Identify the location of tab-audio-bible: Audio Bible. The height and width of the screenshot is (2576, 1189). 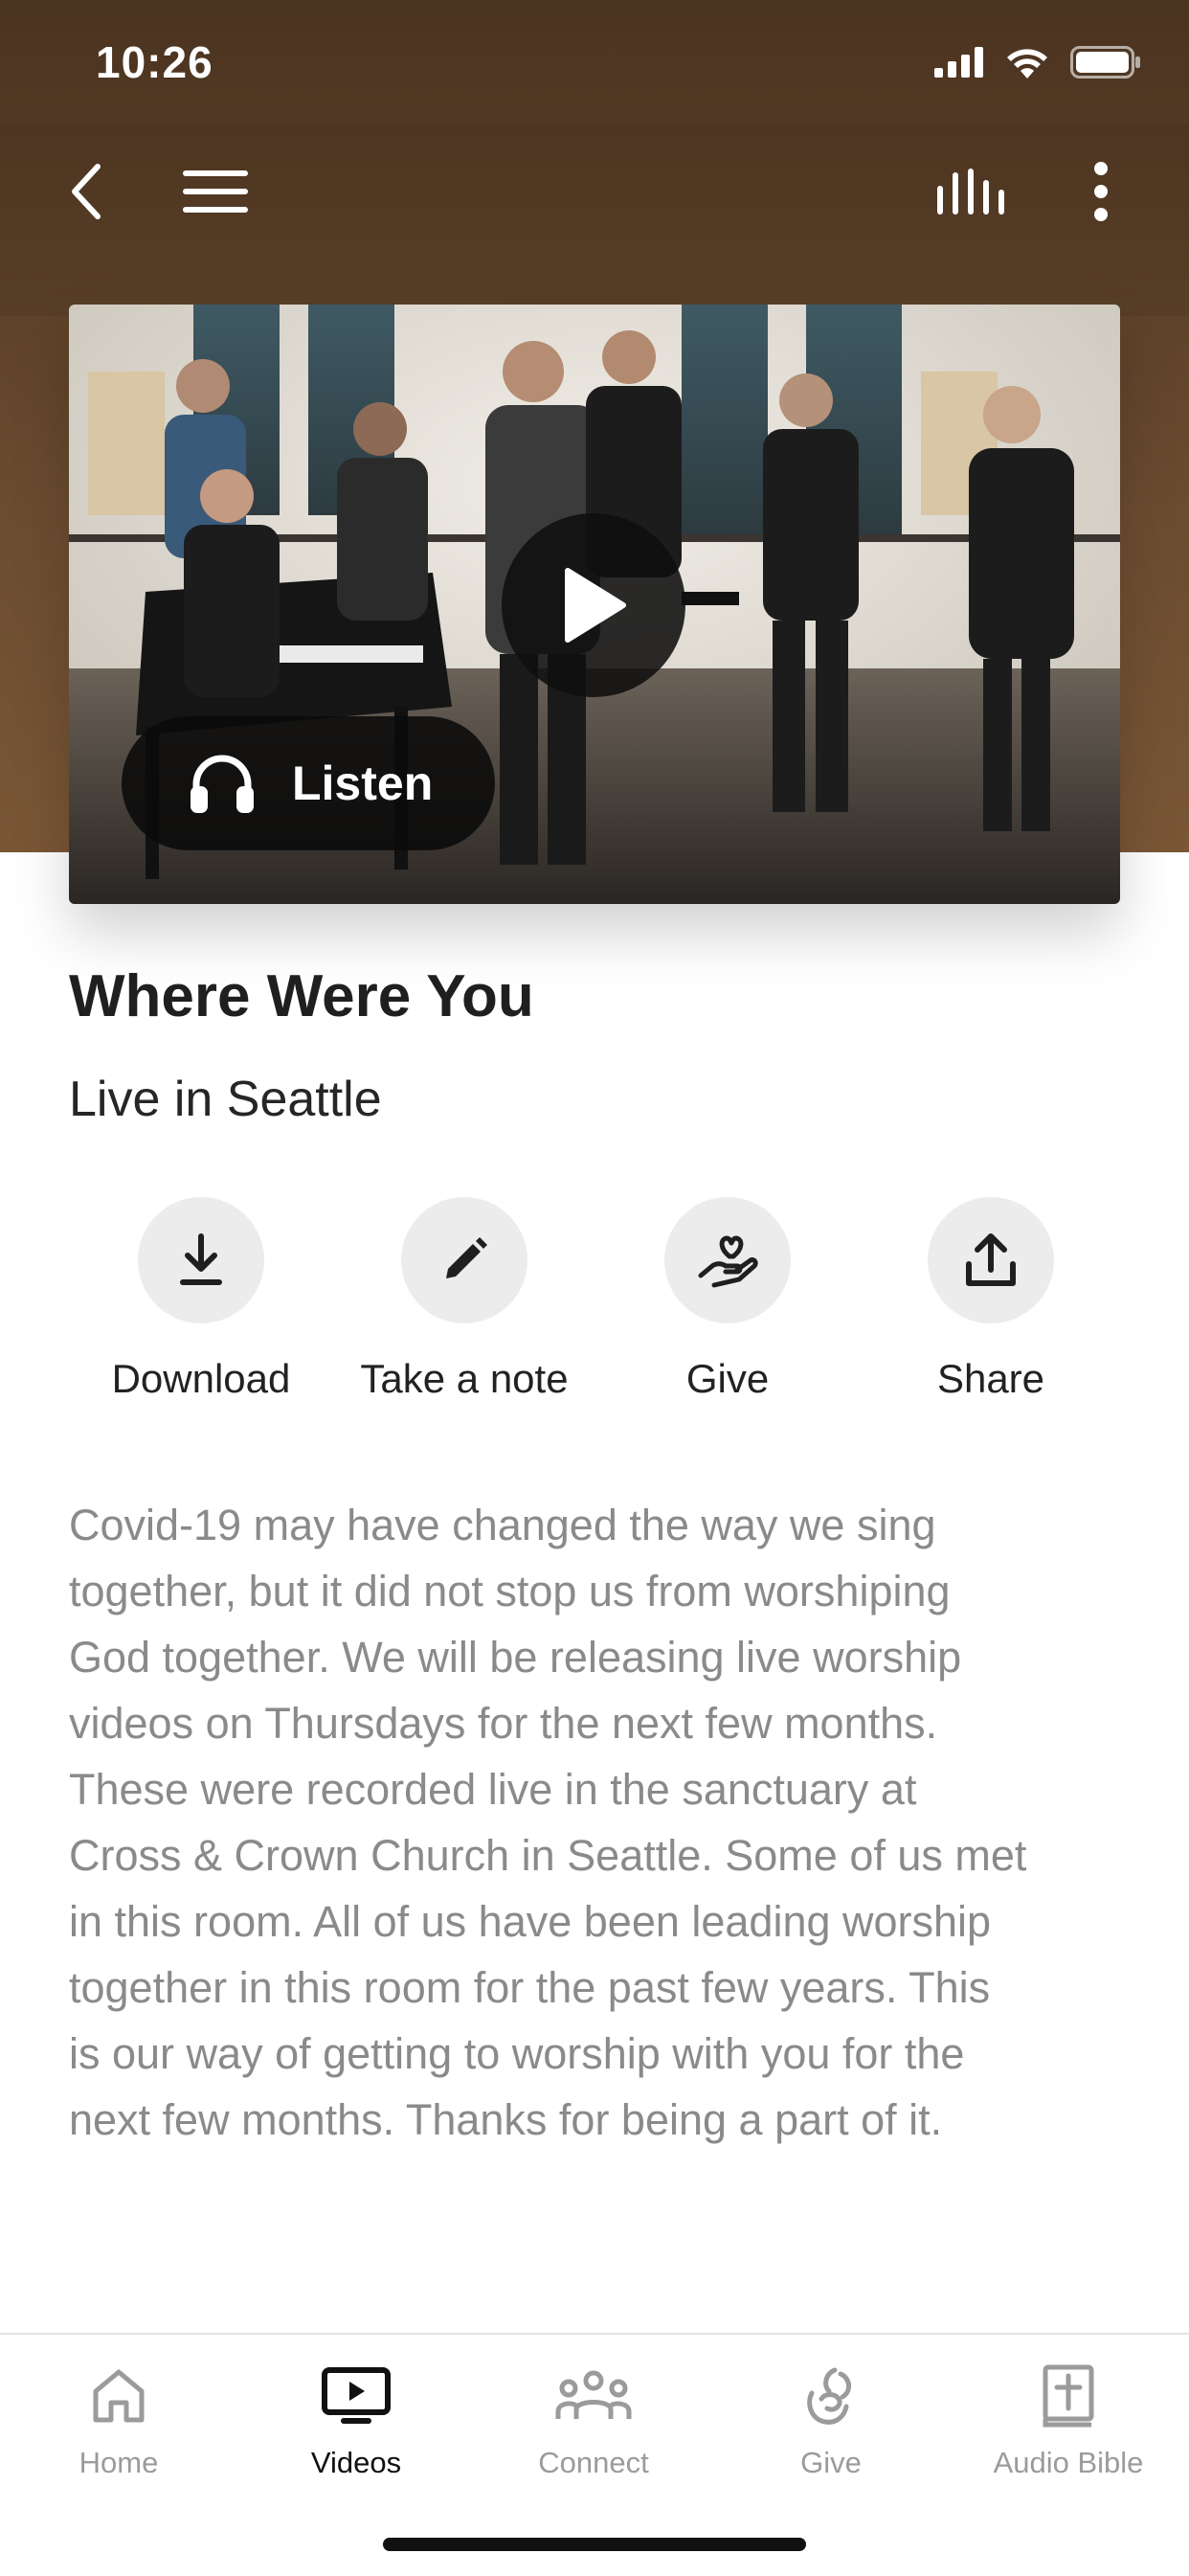
(1068, 2419).